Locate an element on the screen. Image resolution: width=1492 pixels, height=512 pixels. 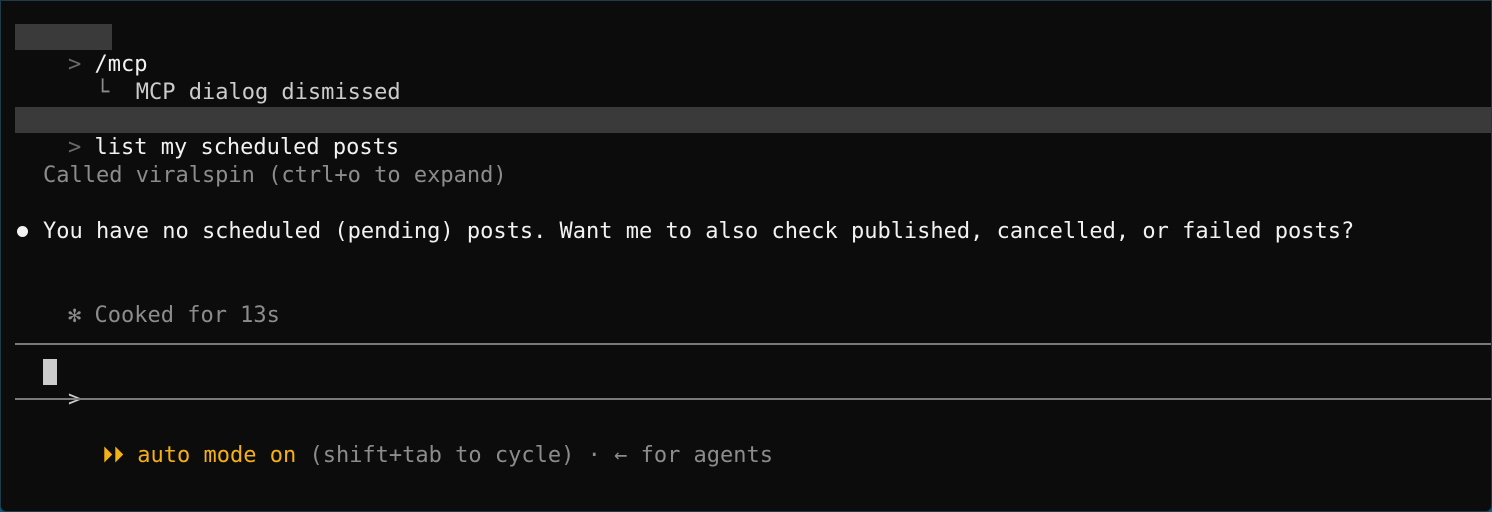
text-cursor is located at coordinates (50, 372).